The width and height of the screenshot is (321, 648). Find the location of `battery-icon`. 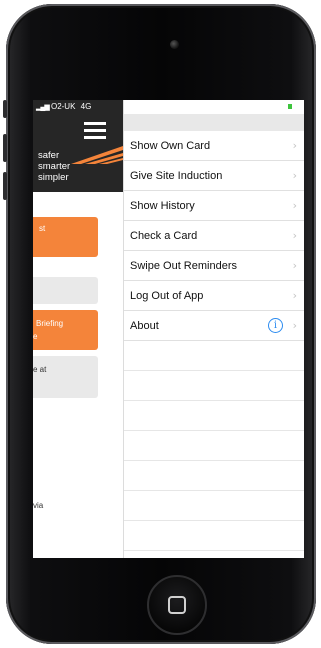

battery-icon is located at coordinates (290, 106).